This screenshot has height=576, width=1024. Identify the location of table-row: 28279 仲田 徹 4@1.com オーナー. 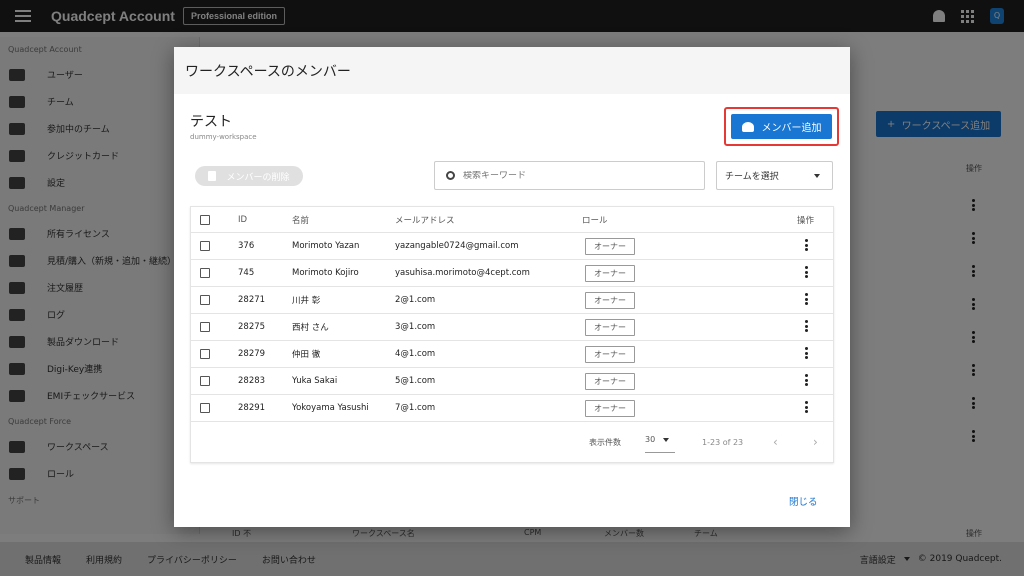
(512, 354).